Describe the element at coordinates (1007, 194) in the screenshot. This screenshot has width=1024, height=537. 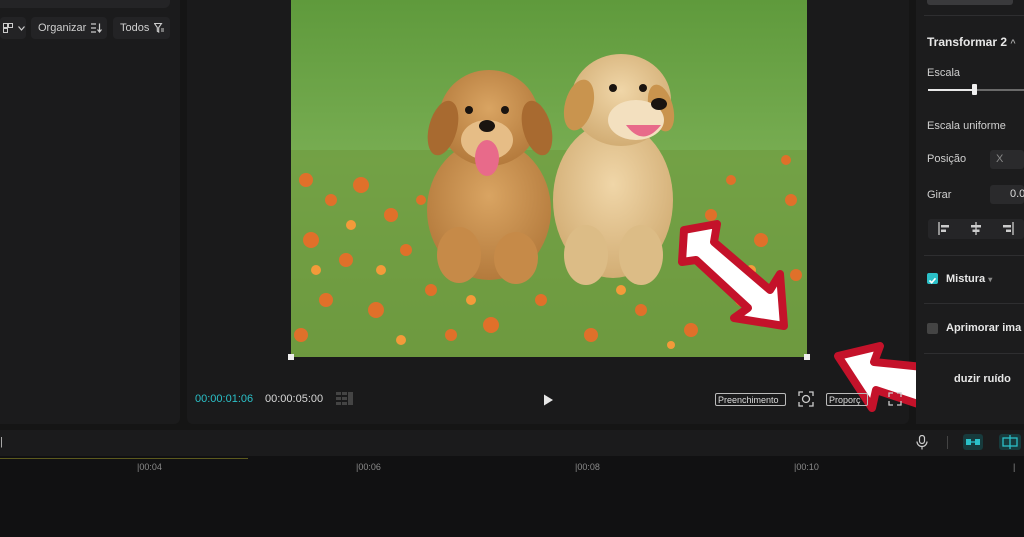
I see `rotate-field: 0.0` at that location.